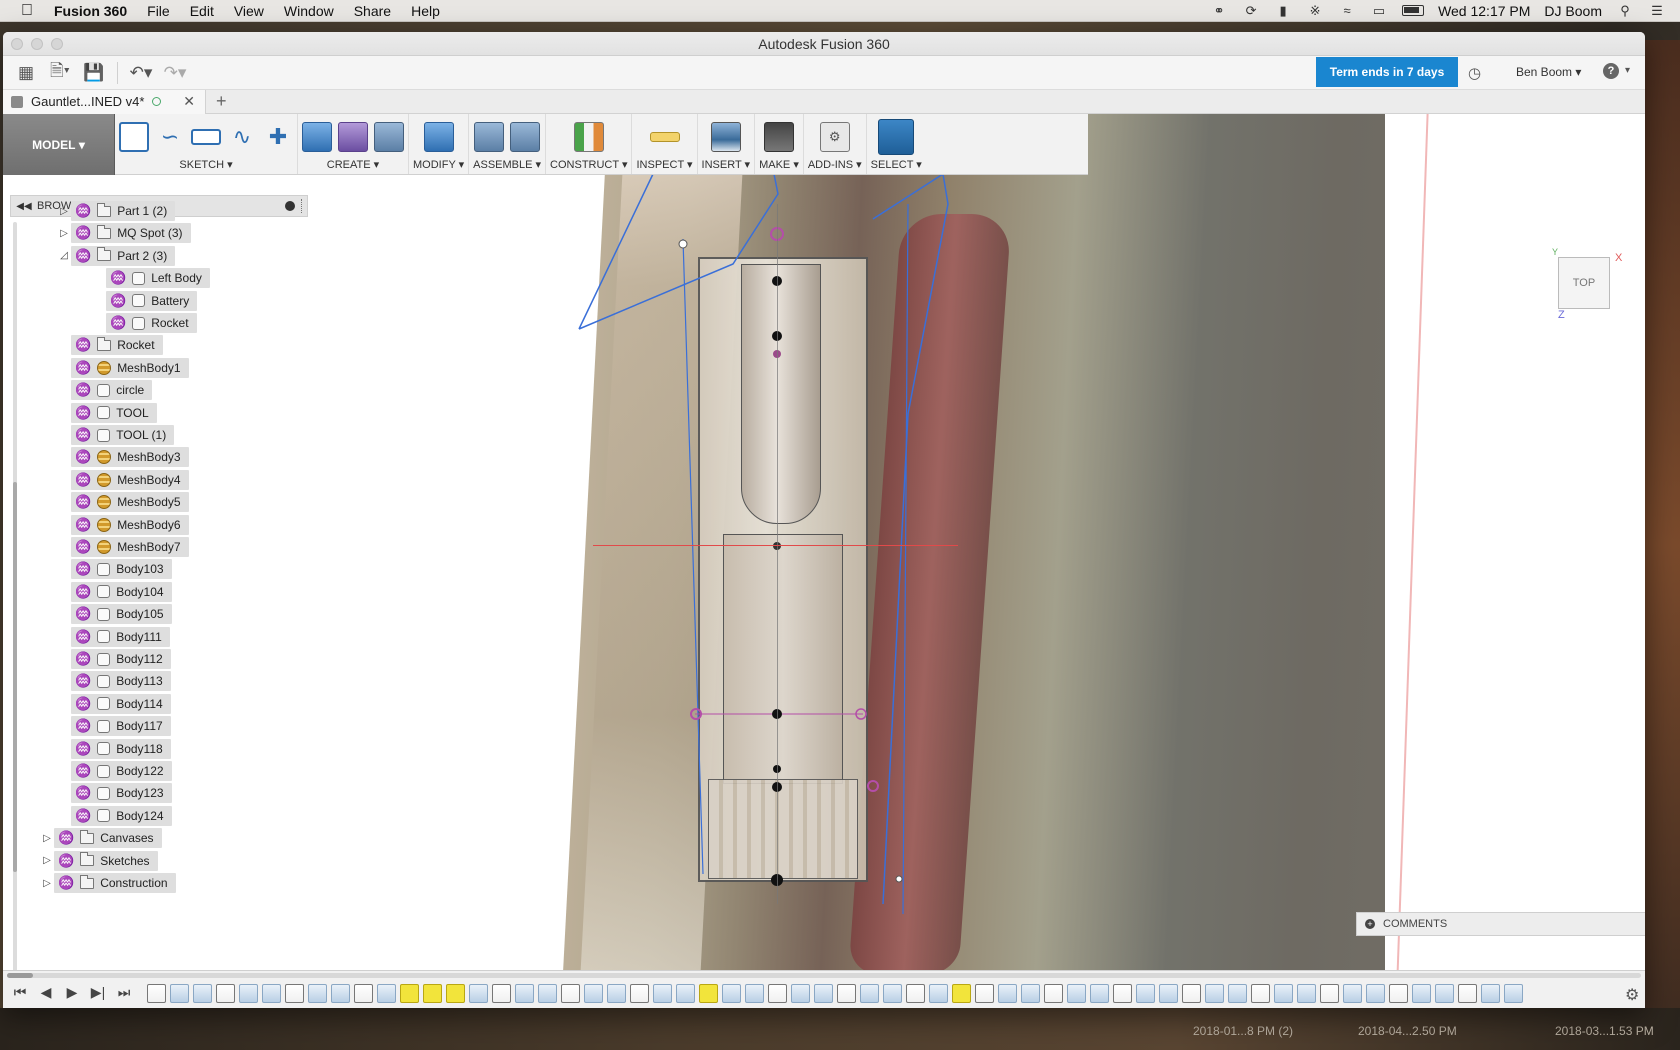 Image resolution: width=1680 pixels, height=1050 pixels. I want to click on attached-canvas-icon, so click(725, 137).